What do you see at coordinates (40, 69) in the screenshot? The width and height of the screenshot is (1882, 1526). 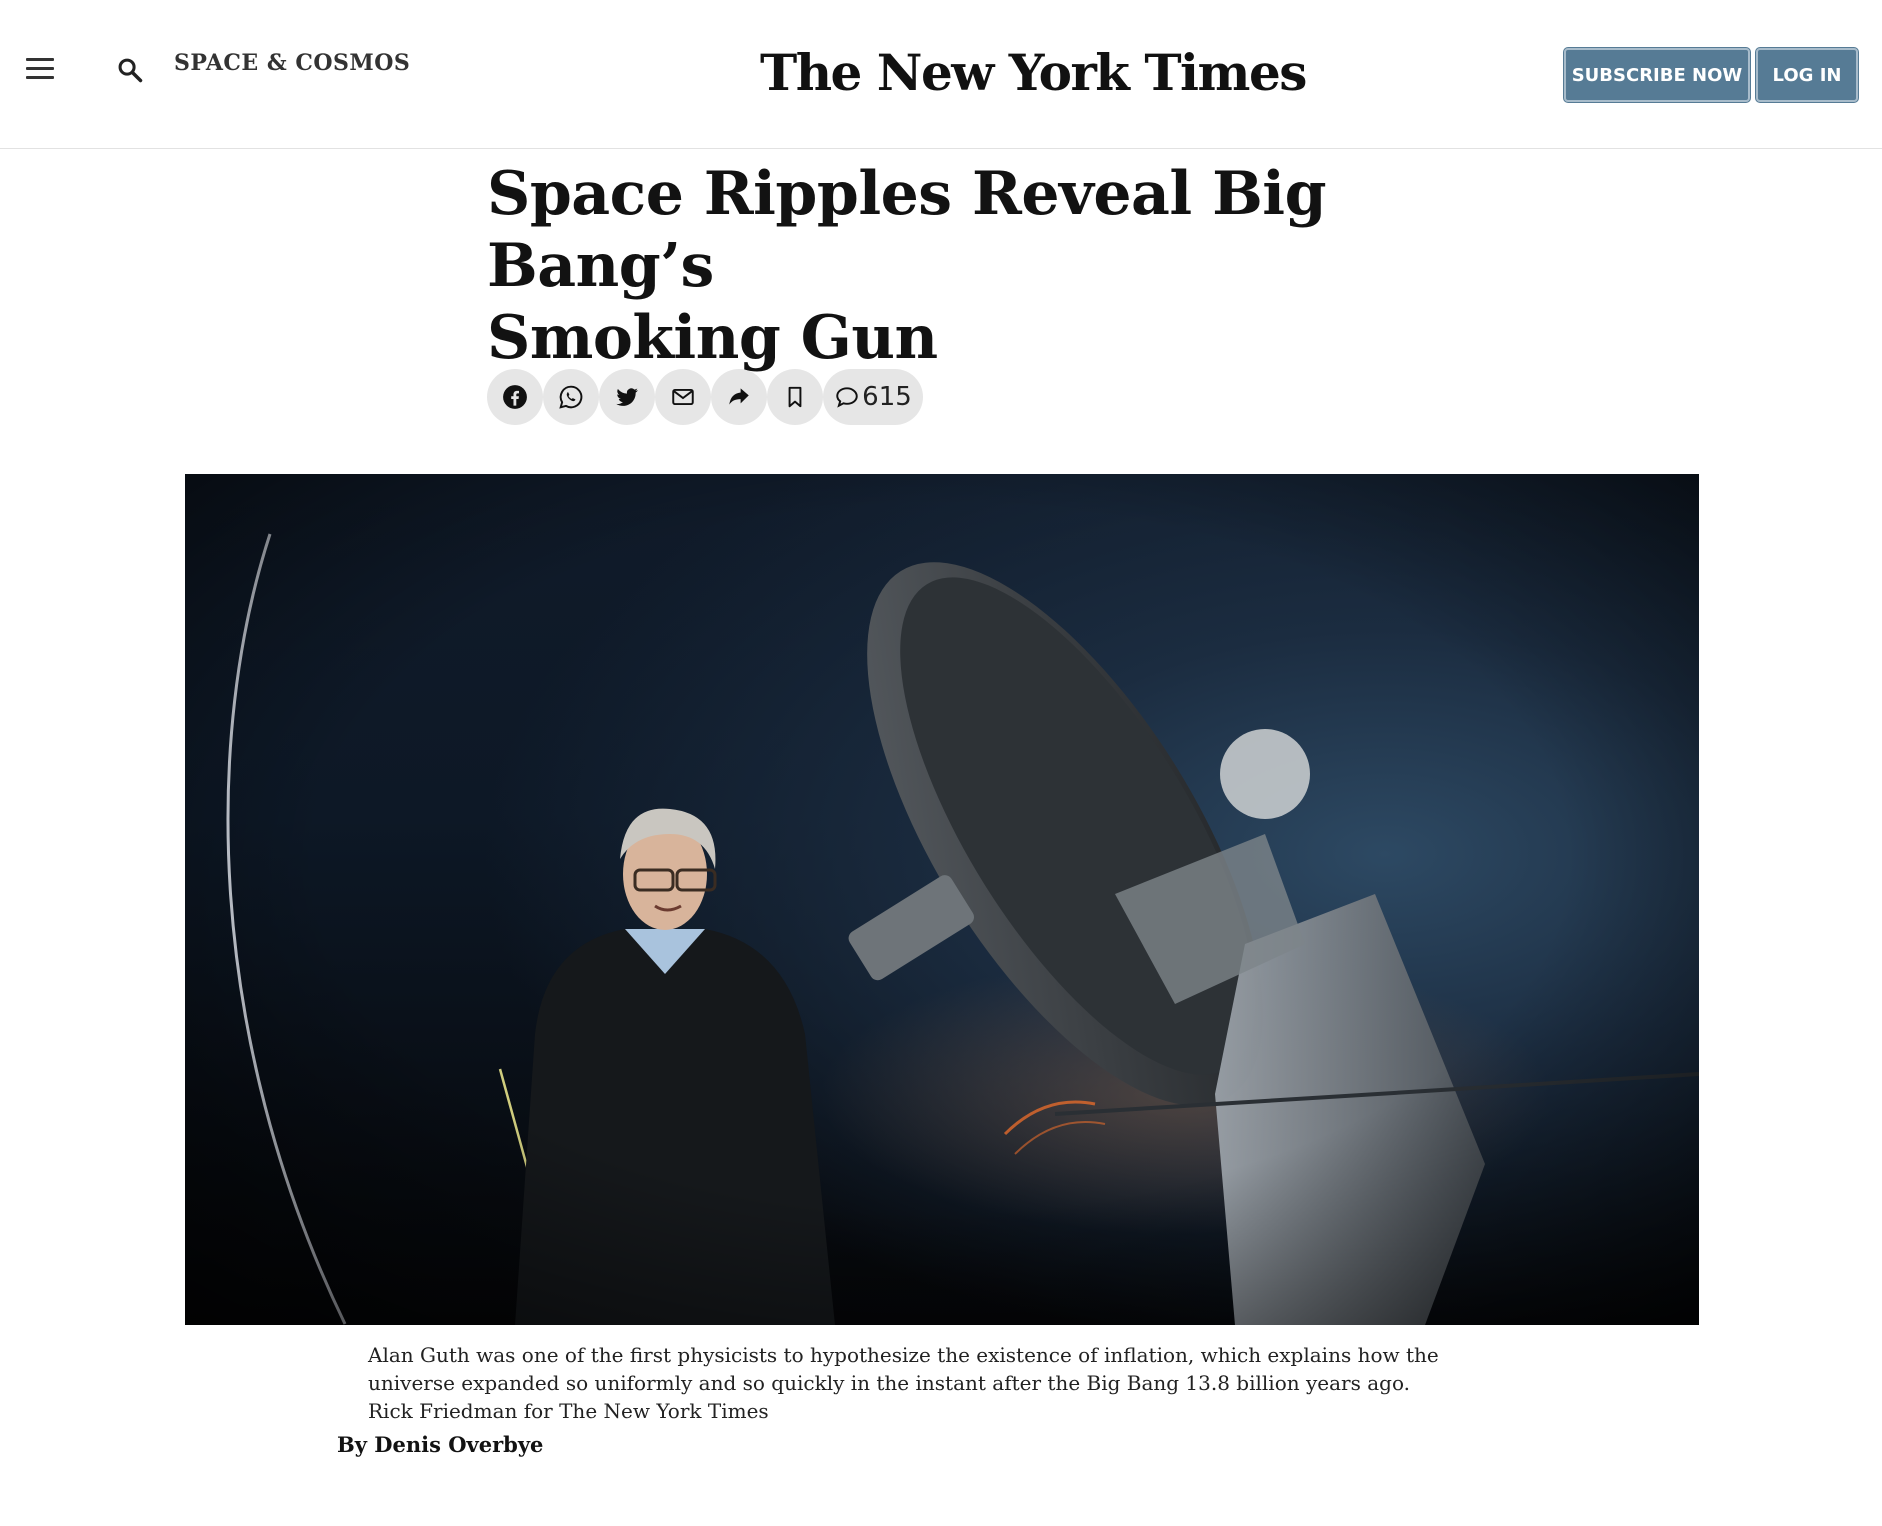 I see `menu-icon` at bounding box center [40, 69].